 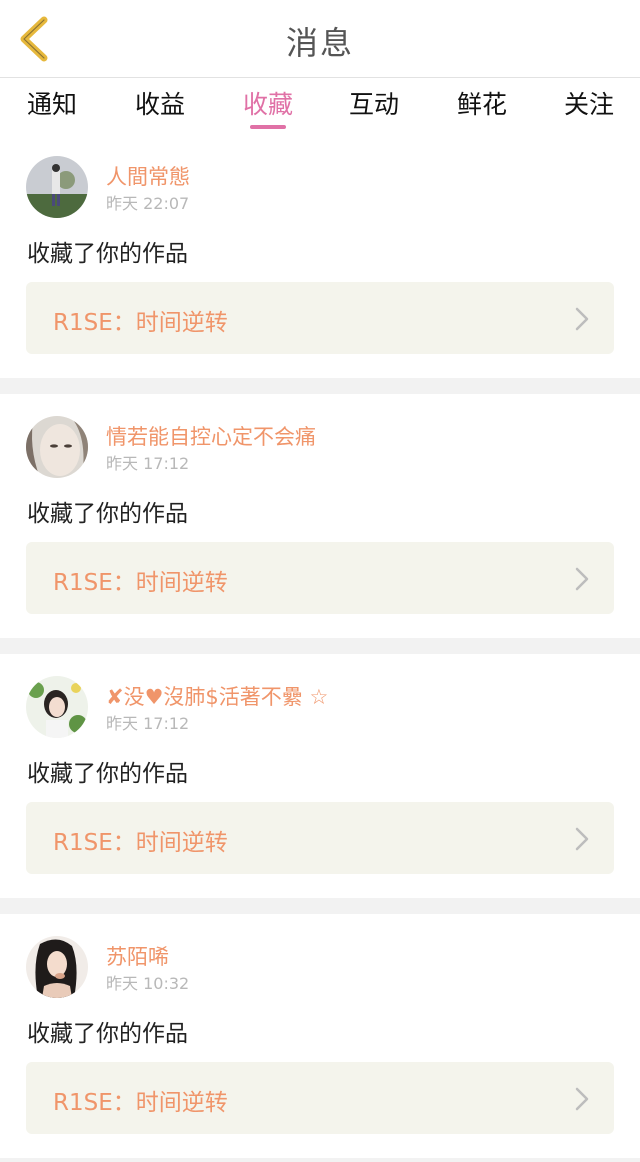 I want to click on active-tab-indicator, so click(x=268, y=127).